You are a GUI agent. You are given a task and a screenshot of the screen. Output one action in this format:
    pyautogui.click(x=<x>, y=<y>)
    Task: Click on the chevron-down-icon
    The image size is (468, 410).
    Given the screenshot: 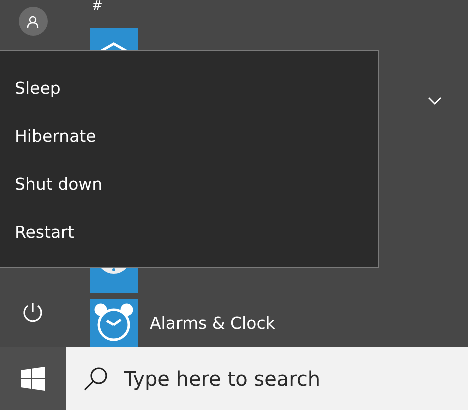 What is the action you would take?
    pyautogui.click(x=435, y=101)
    